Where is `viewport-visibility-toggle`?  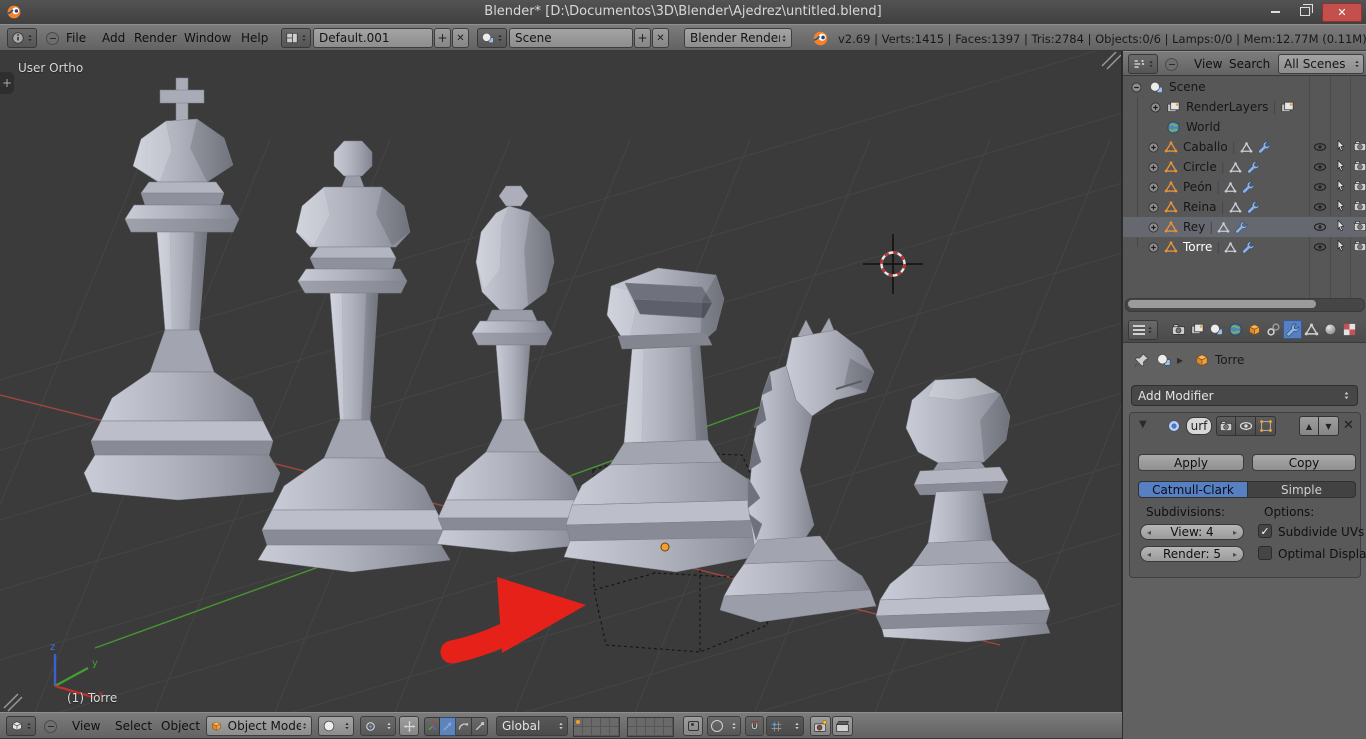
viewport-visibility-toggle is located at coordinates (1246, 426).